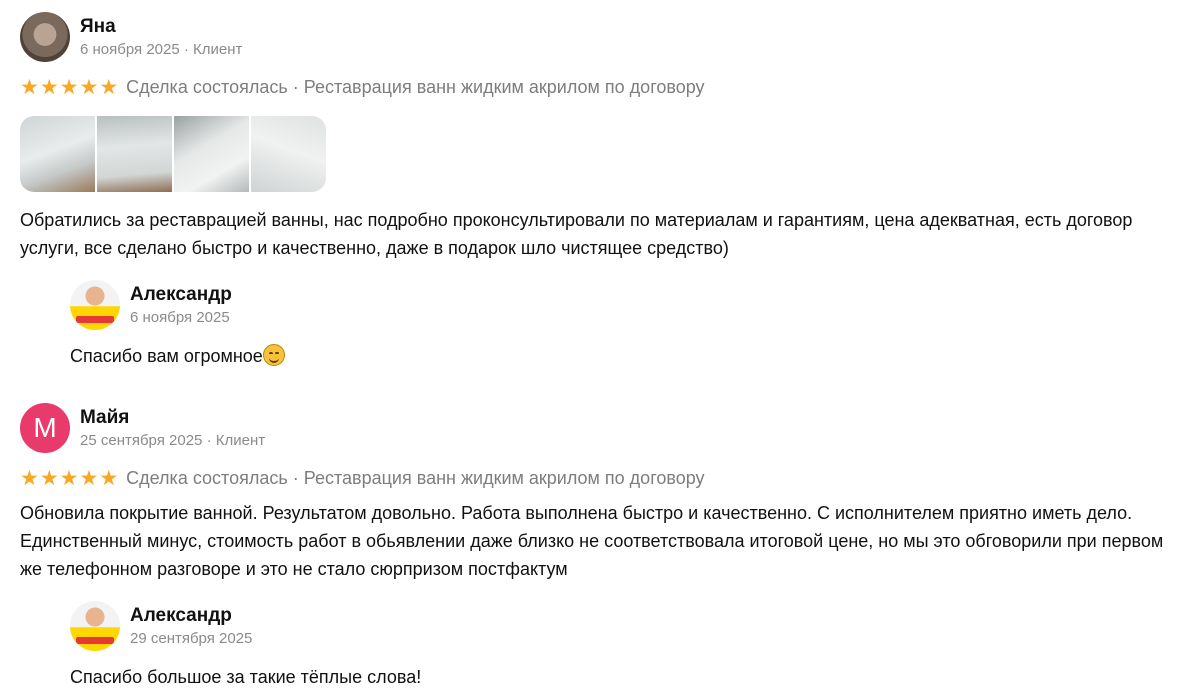 This screenshot has height=695, width=1195. What do you see at coordinates (166, 356) in the screenshot?
I see `reply-text: Спасибо вам огромное` at bounding box center [166, 356].